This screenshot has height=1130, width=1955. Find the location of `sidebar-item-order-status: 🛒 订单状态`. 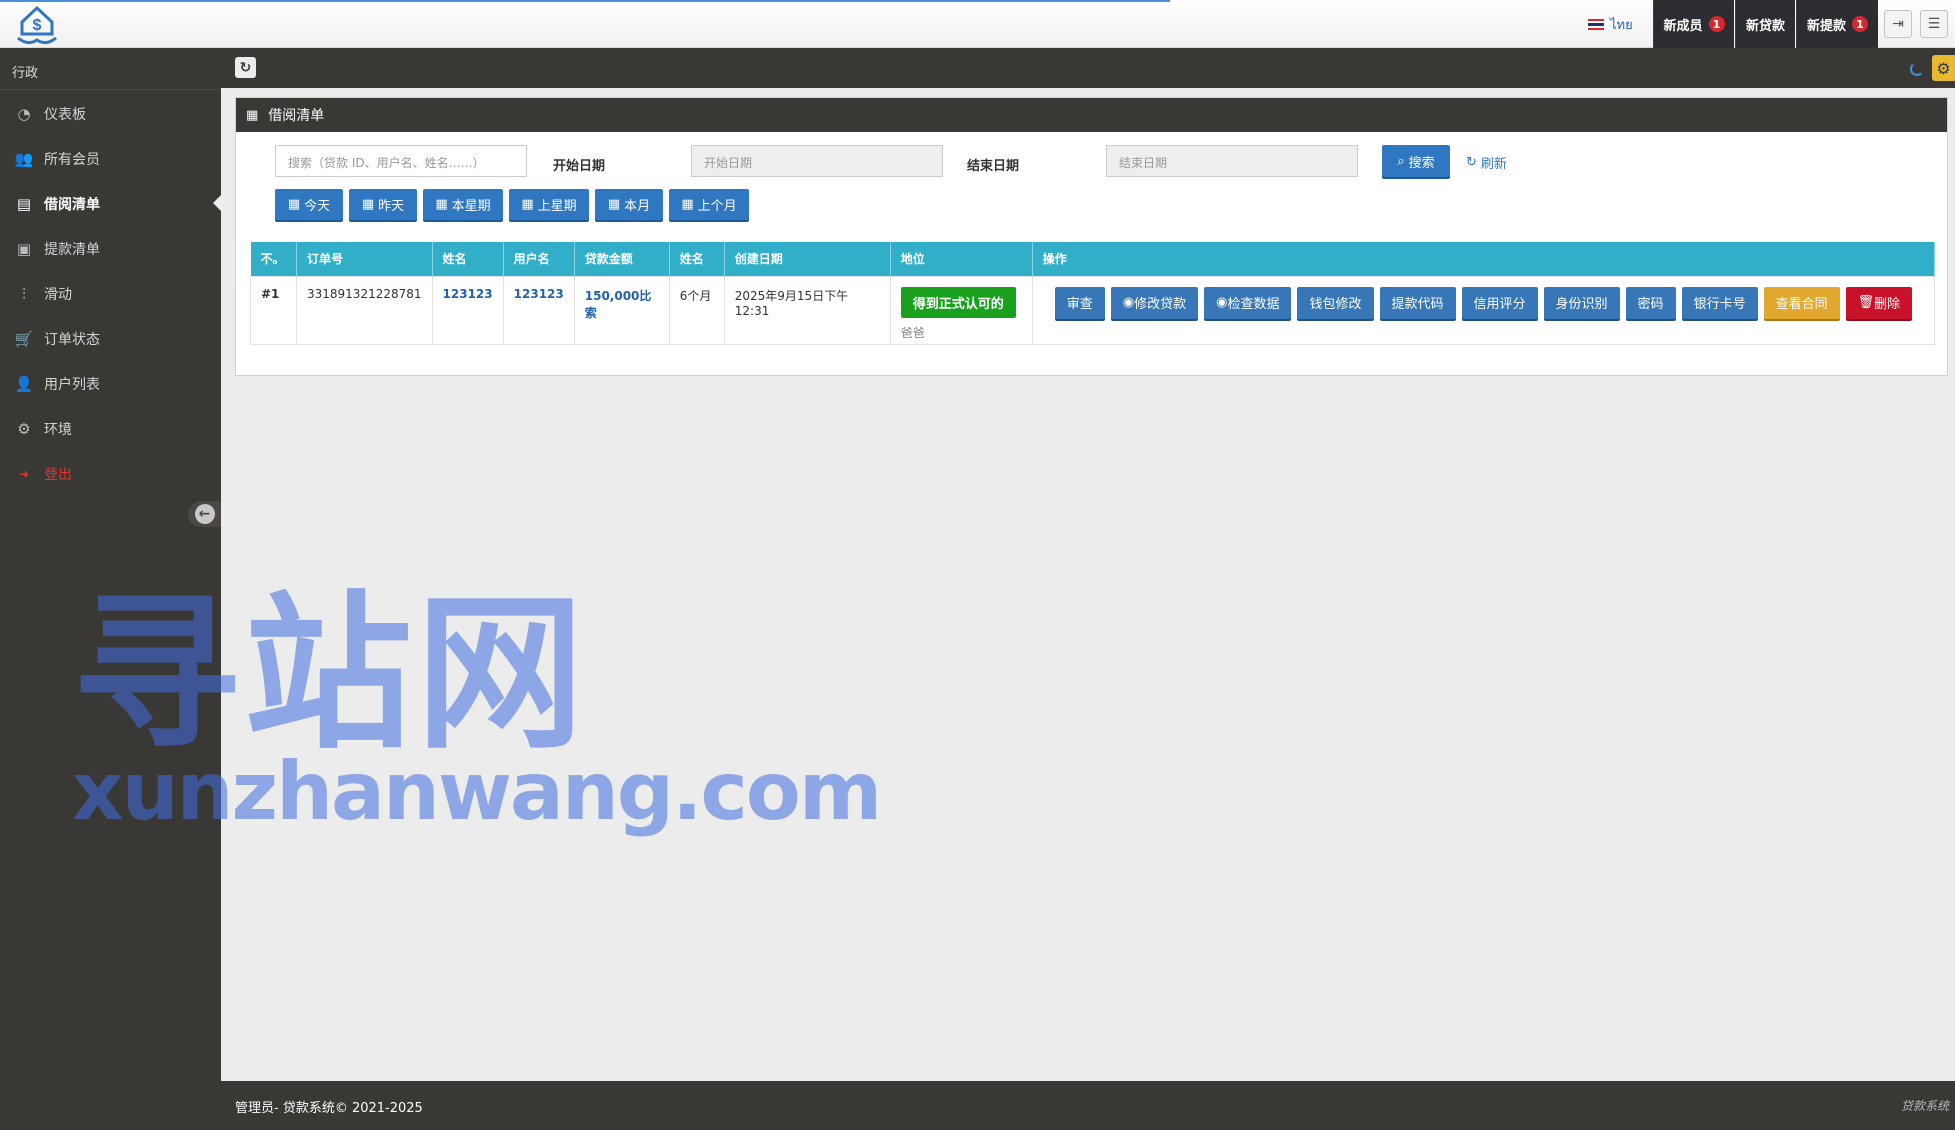

sidebar-item-order-status: 🛒 订单状态 is located at coordinates (110, 338).